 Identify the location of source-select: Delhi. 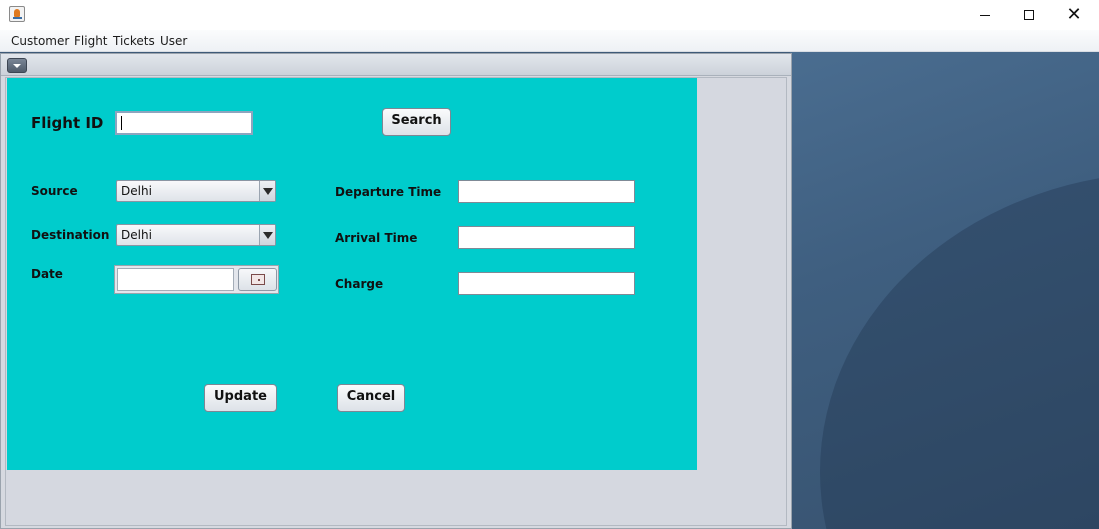
(196, 191).